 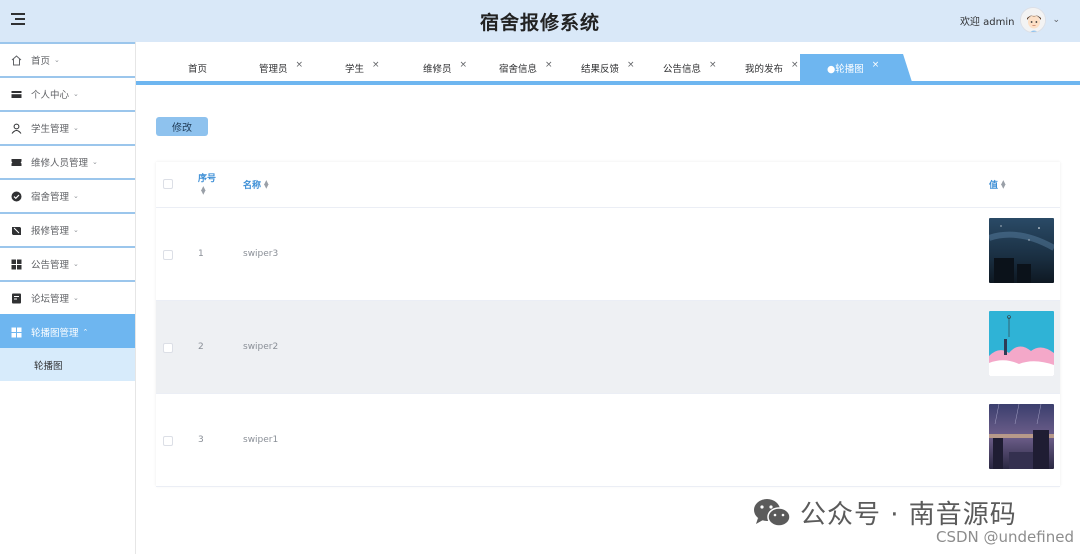 I want to click on home-icon, so click(x=16, y=60).